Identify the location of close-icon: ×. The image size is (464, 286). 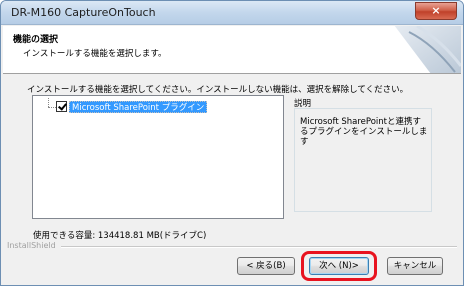
(436, 11).